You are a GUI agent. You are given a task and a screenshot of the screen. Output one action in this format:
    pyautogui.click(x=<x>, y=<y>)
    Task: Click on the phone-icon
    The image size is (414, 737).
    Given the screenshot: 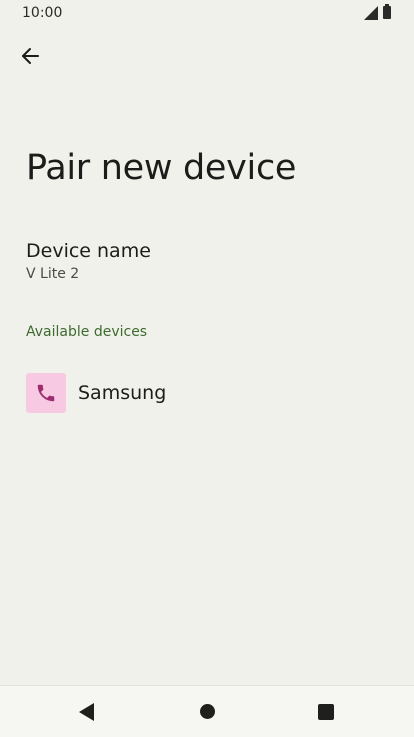 What is the action you would take?
    pyautogui.click(x=46, y=393)
    